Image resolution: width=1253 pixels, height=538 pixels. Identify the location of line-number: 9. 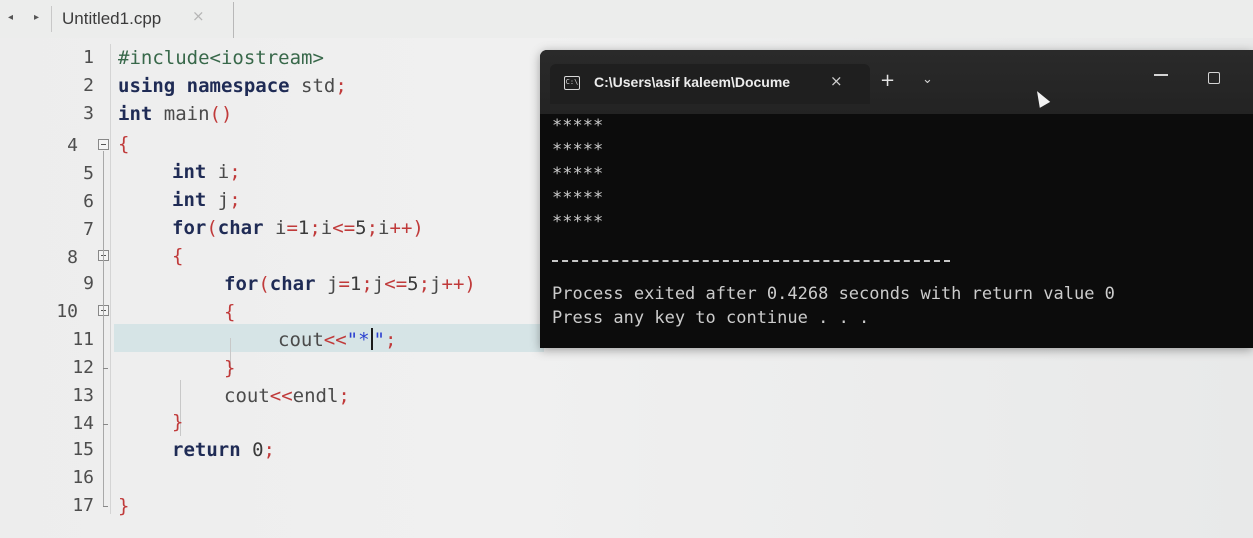
(88, 283).